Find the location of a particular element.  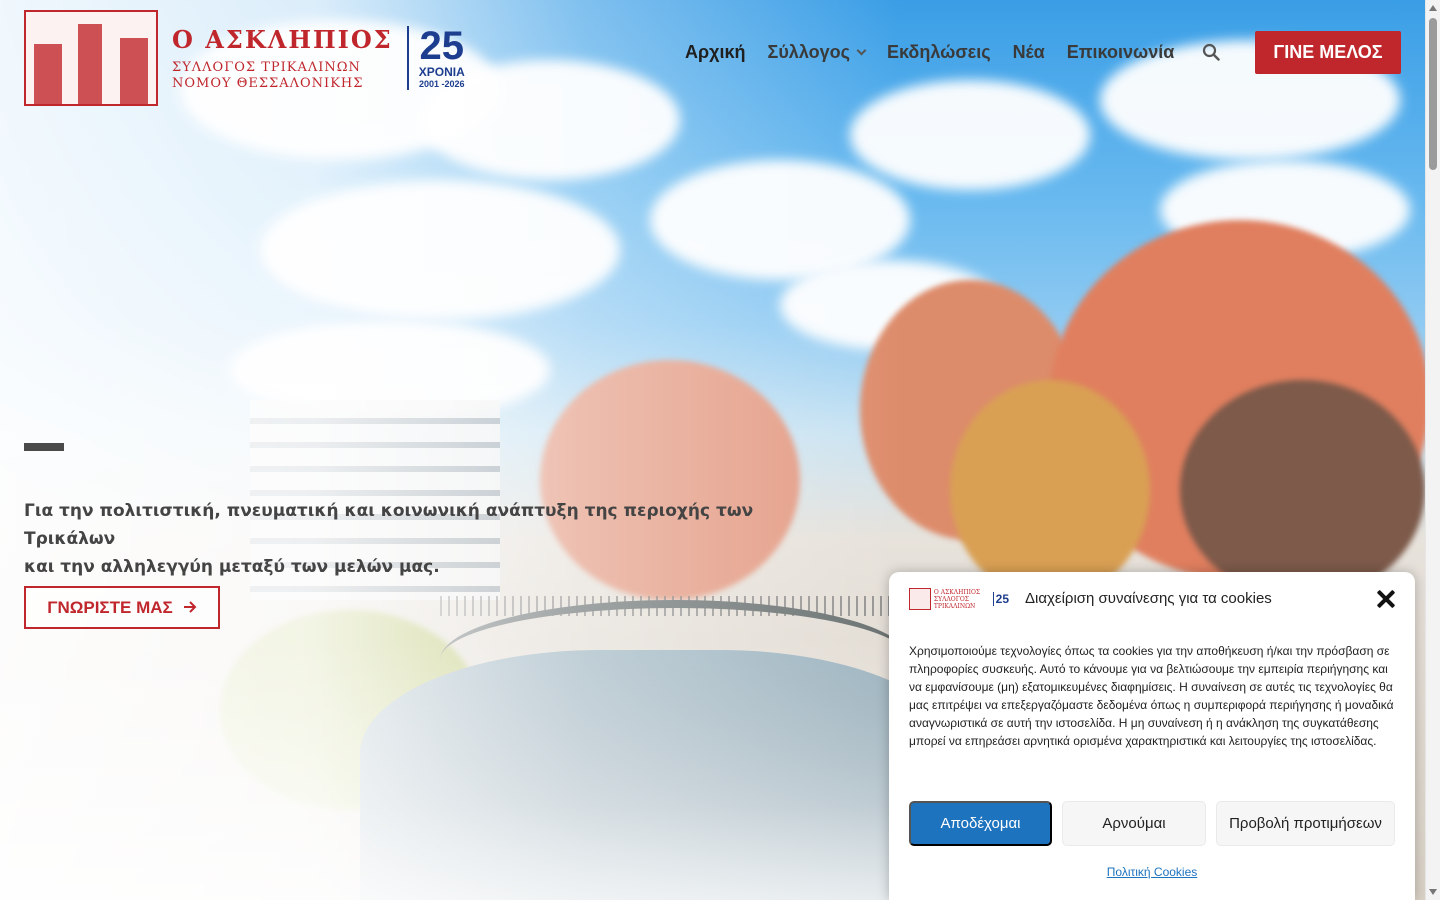

close-icon is located at coordinates (1386, 599).